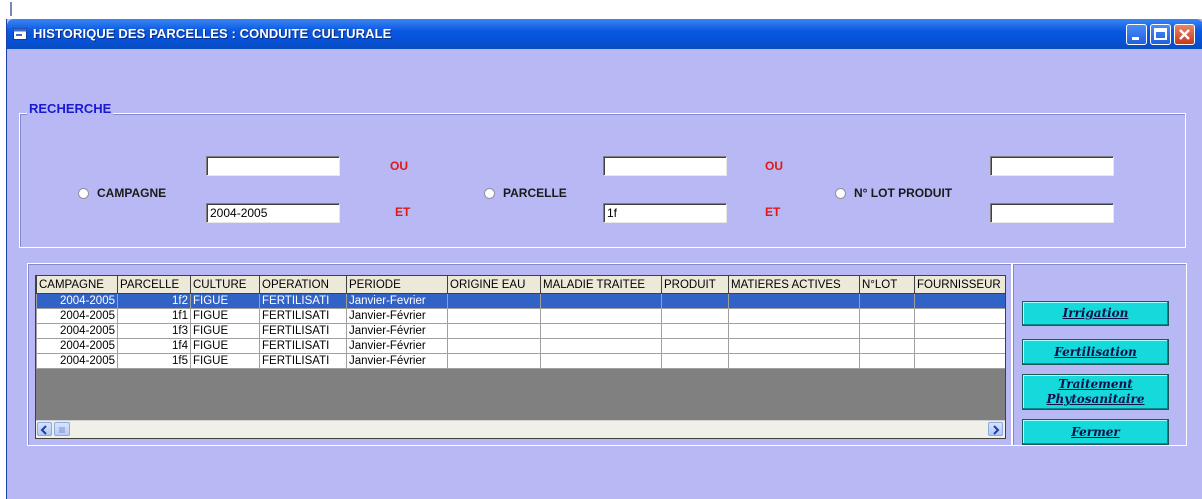 The width and height of the screenshot is (1202, 499). Describe the element at coordinates (77, 285) in the screenshot. I see `column-header: CAMPAGNE` at that location.